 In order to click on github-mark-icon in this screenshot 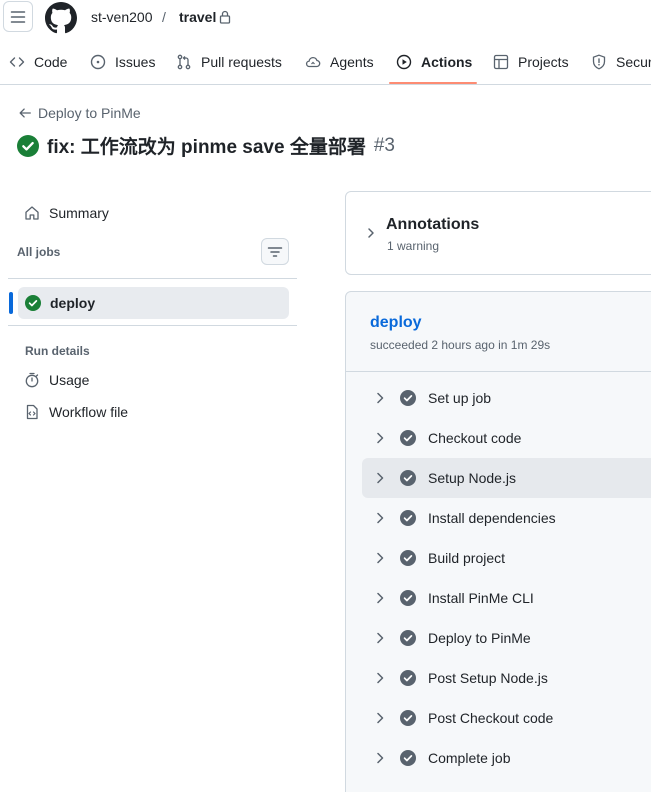, I will do `click(61, 18)`.